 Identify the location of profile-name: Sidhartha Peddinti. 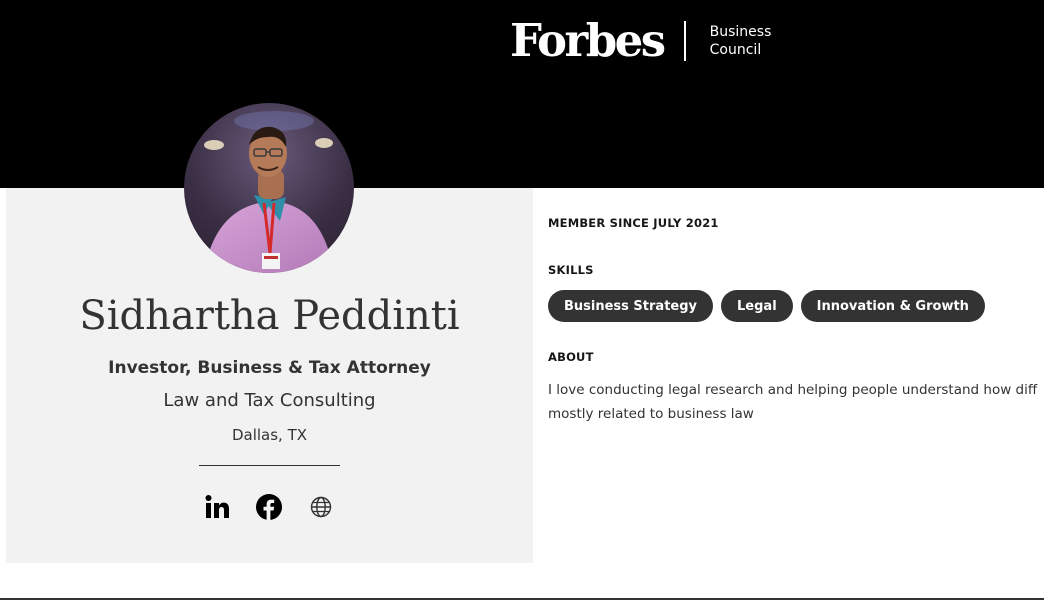
(269, 316).